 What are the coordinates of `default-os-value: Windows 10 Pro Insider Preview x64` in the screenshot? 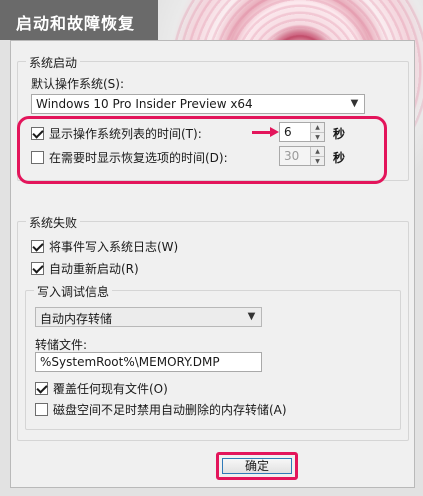 It's located at (144, 104).